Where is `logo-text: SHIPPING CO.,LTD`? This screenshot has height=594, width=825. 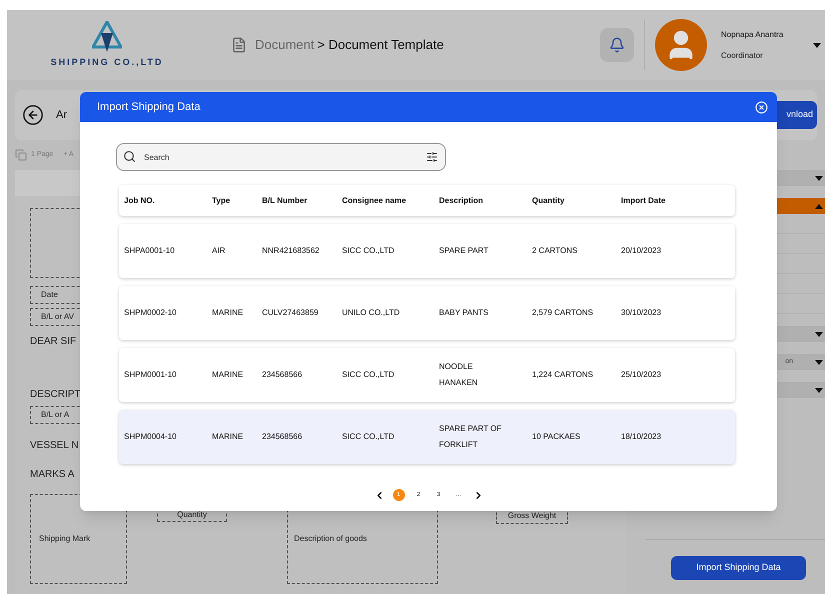
logo-text: SHIPPING CO.,LTD is located at coordinates (107, 62).